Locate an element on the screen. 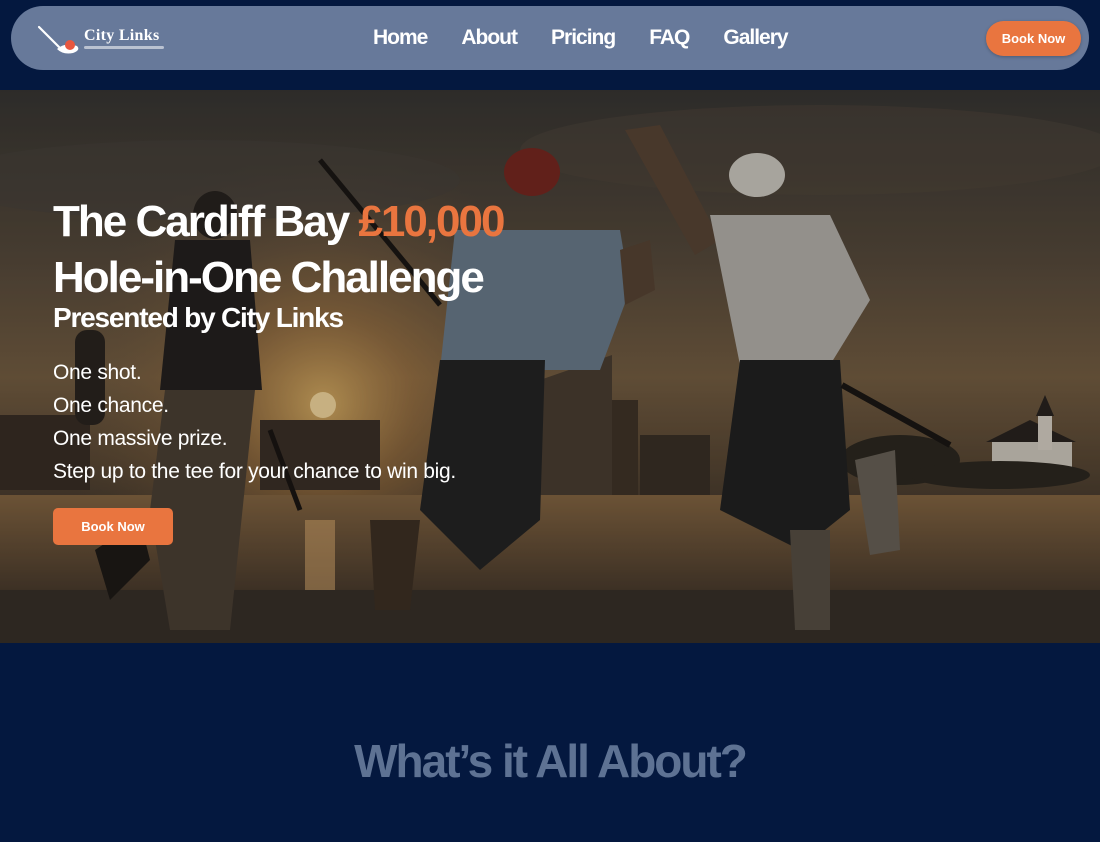 Image resolution: width=1100 pixels, height=842 pixels. nav-book-now-button: Book Now is located at coordinates (1033, 38).